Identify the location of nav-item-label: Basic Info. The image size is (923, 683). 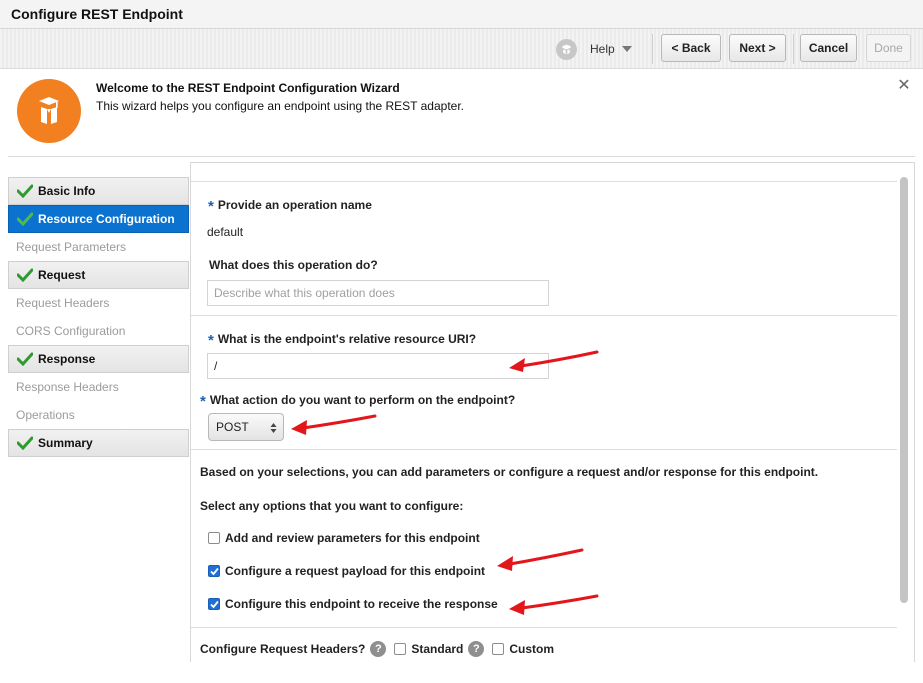
(67, 191).